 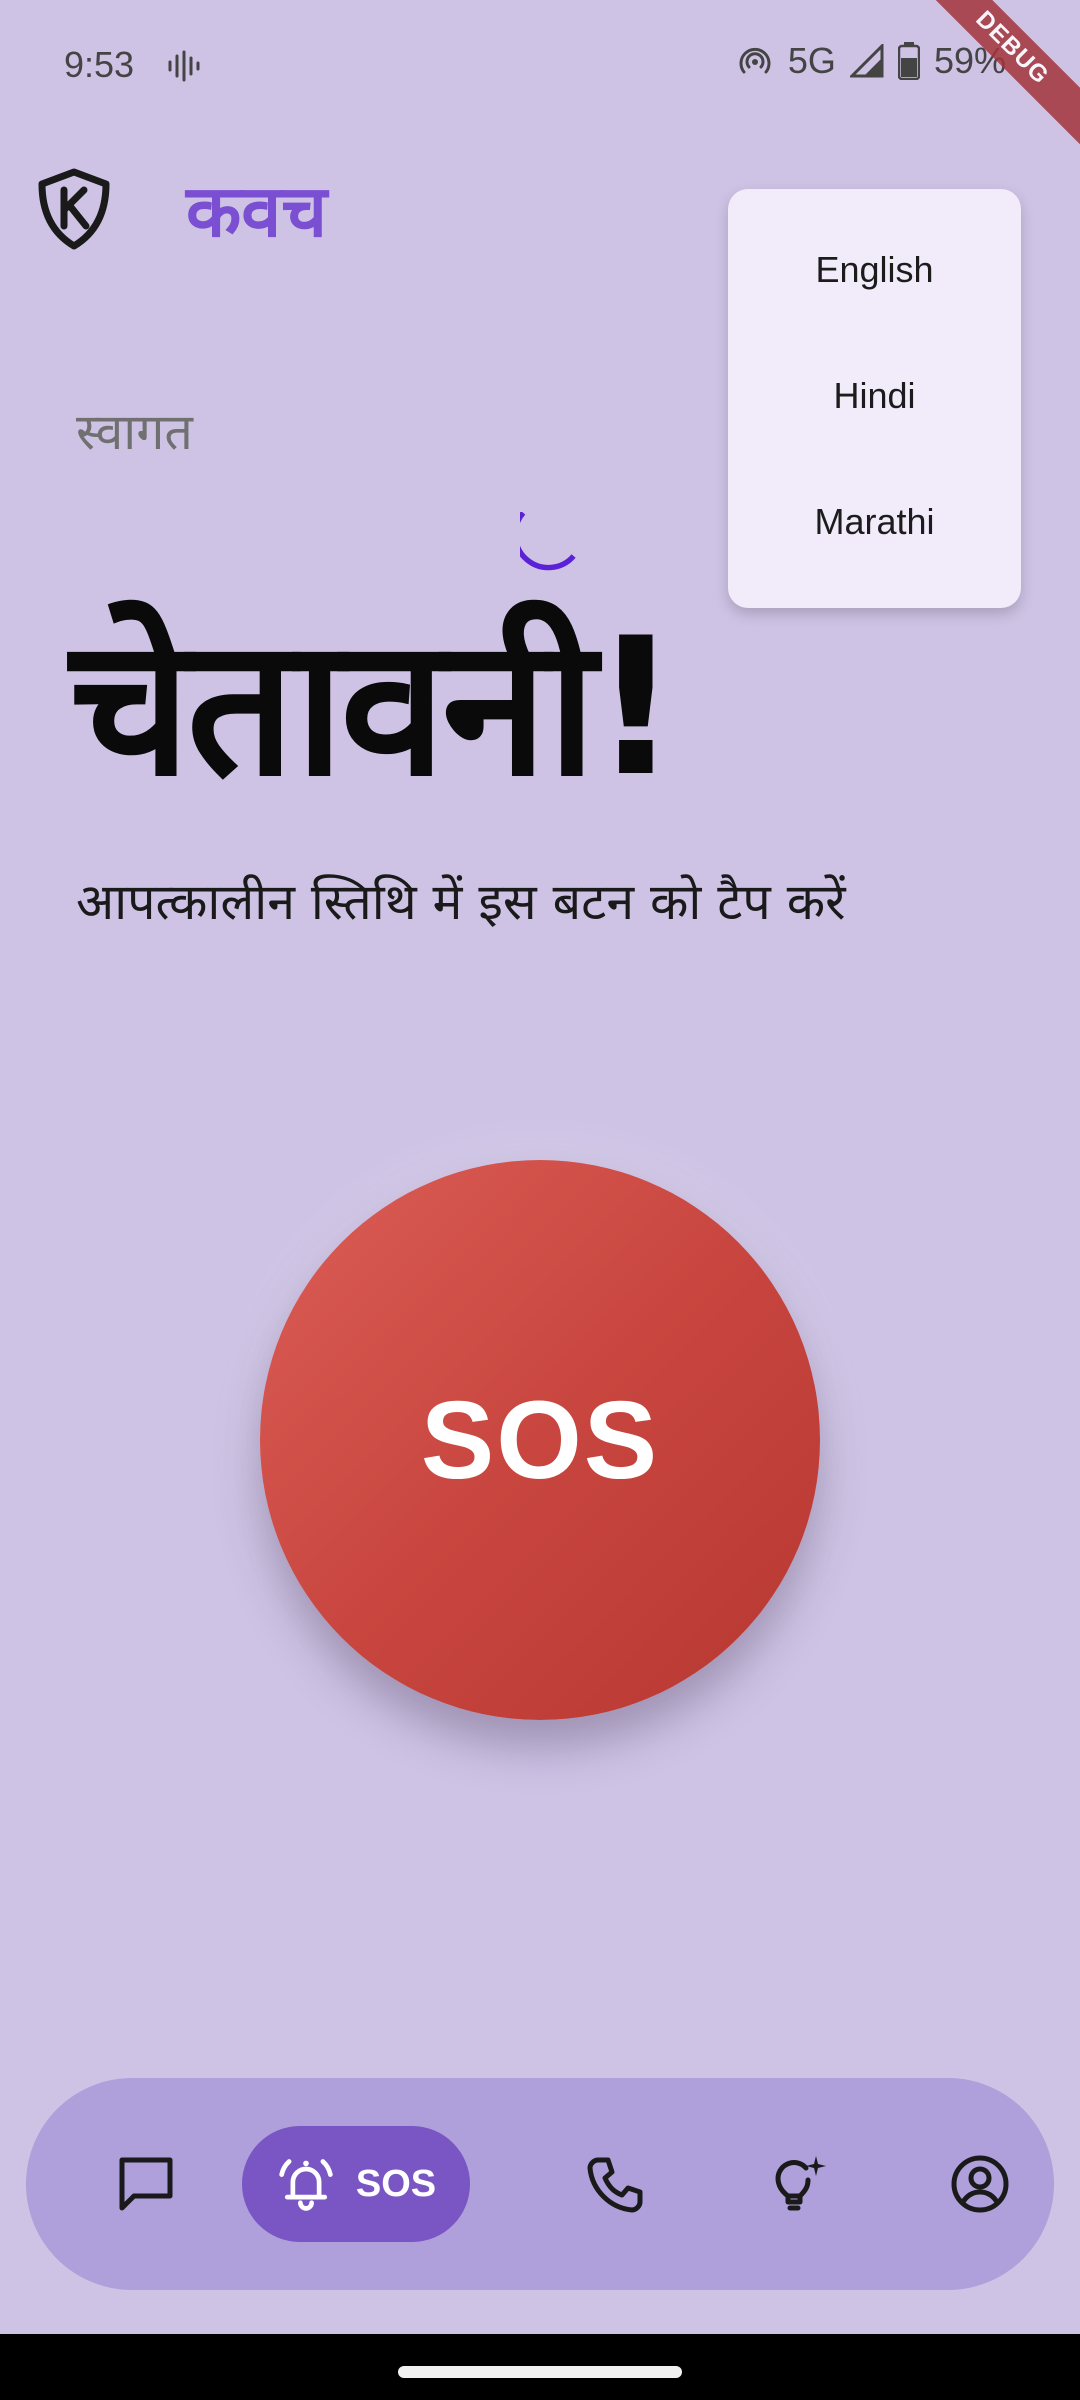 What do you see at coordinates (540, 2372) in the screenshot?
I see `home-gesture-handle` at bounding box center [540, 2372].